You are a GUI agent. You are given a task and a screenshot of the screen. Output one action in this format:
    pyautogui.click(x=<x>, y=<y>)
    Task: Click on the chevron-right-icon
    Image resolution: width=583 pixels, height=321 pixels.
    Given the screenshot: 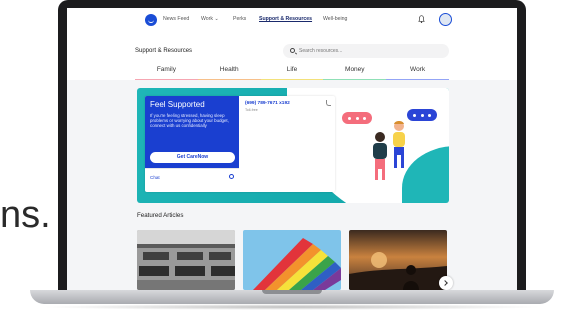 What is the action you would take?
    pyautogui.click(x=446, y=283)
    